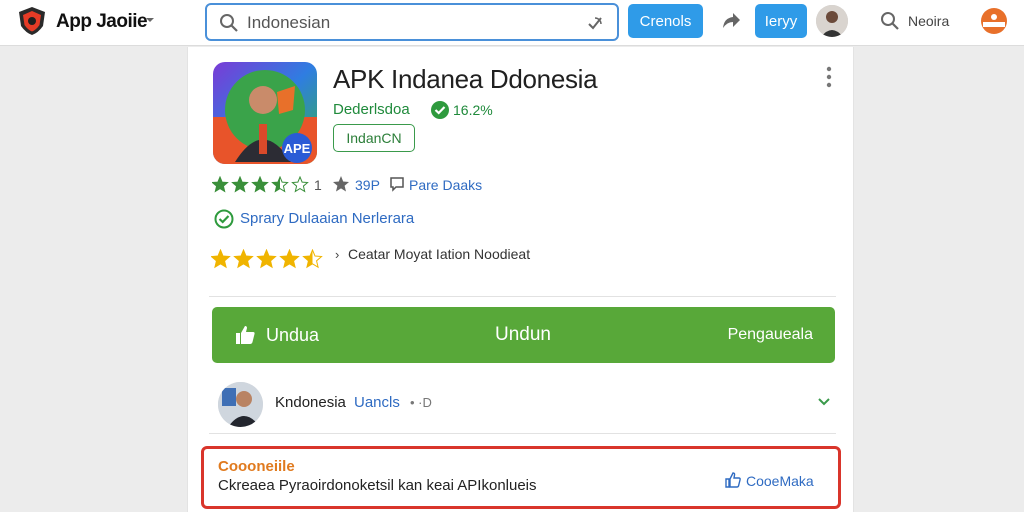  Describe the element at coordinates (473, 110) in the screenshot. I see `verified-percent: 16.2%` at that location.